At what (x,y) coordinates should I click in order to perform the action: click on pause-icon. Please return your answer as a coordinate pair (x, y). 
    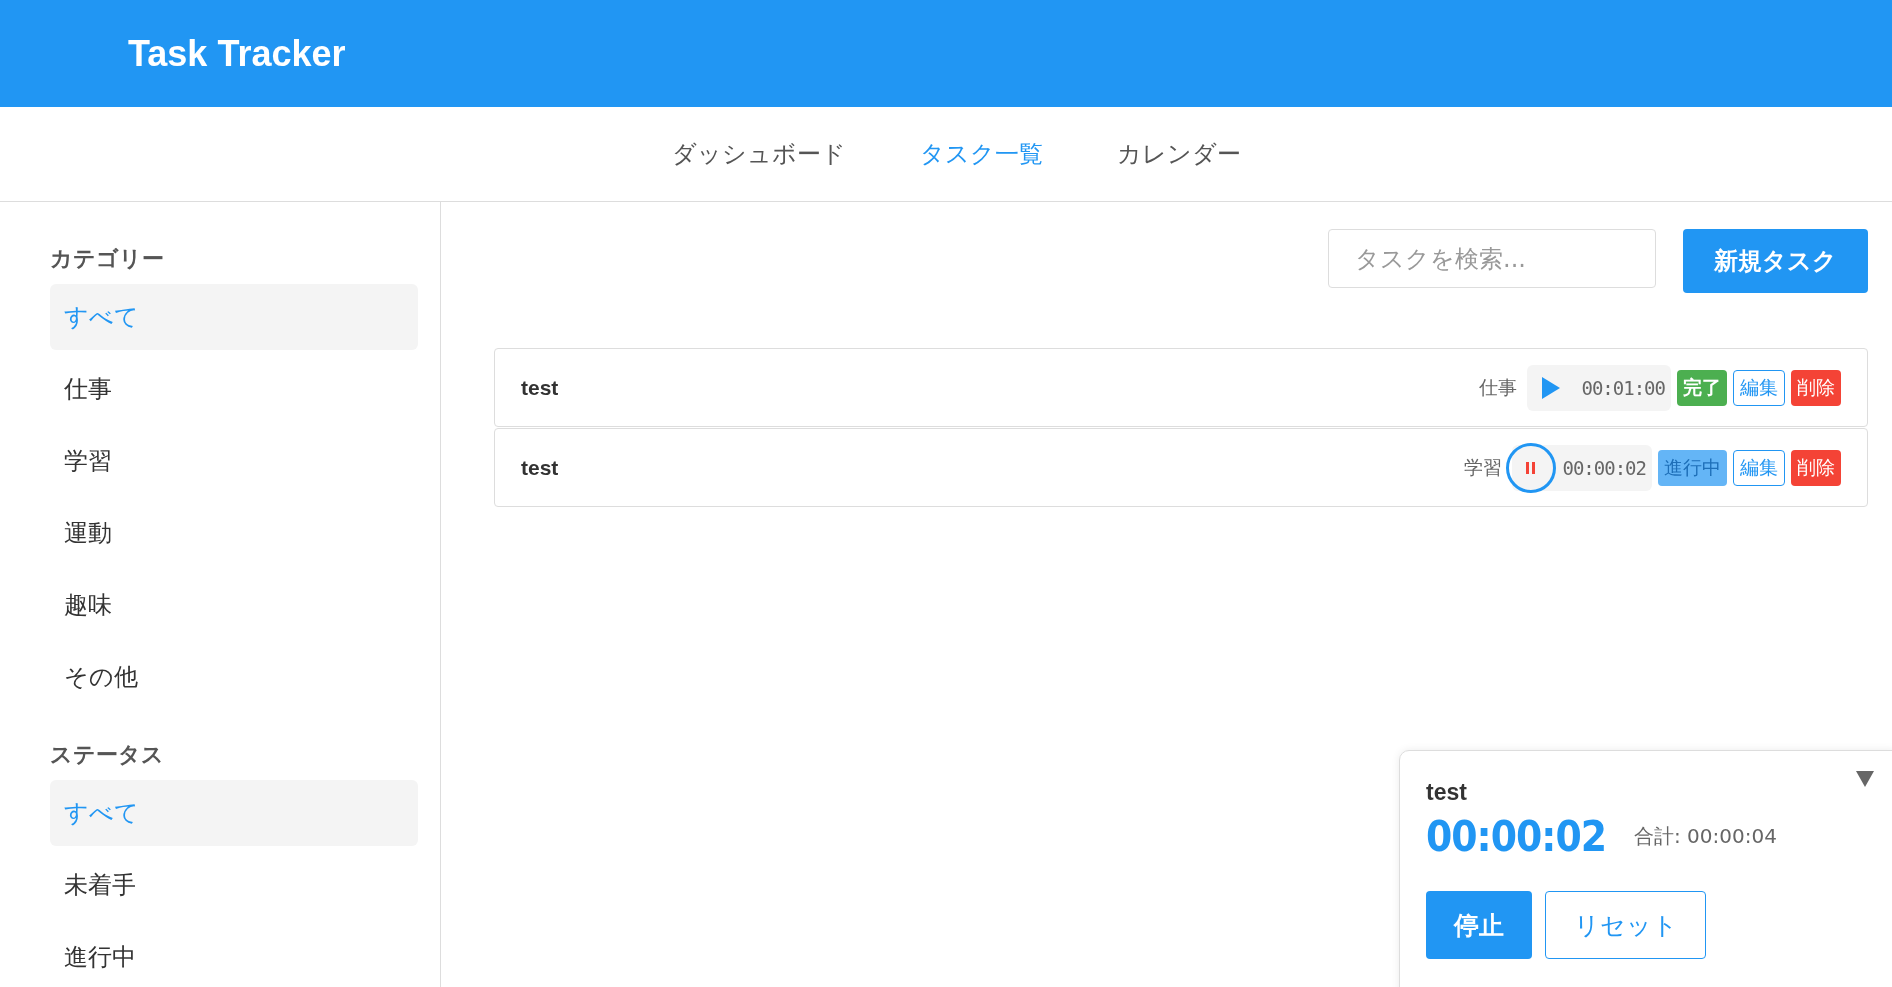
    Looking at the image, I should click on (1531, 467).